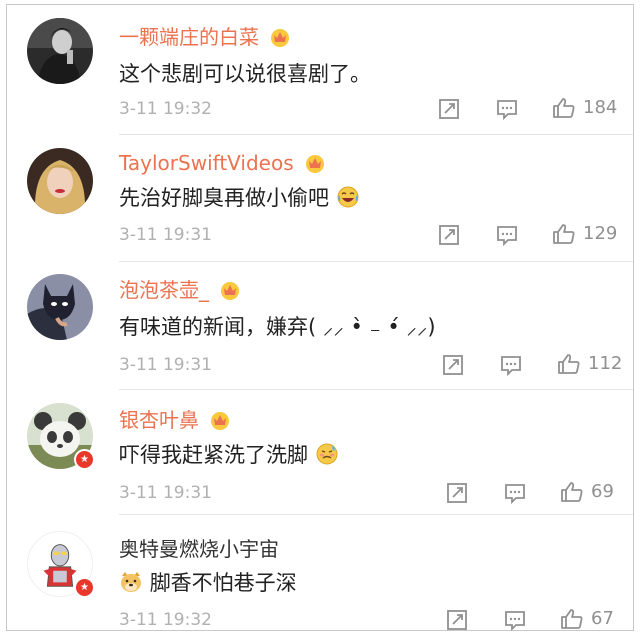  What do you see at coordinates (164, 290) in the screenshot?
I see `username-text: 泡泡茶壶_` at bounding box center [164, 290].